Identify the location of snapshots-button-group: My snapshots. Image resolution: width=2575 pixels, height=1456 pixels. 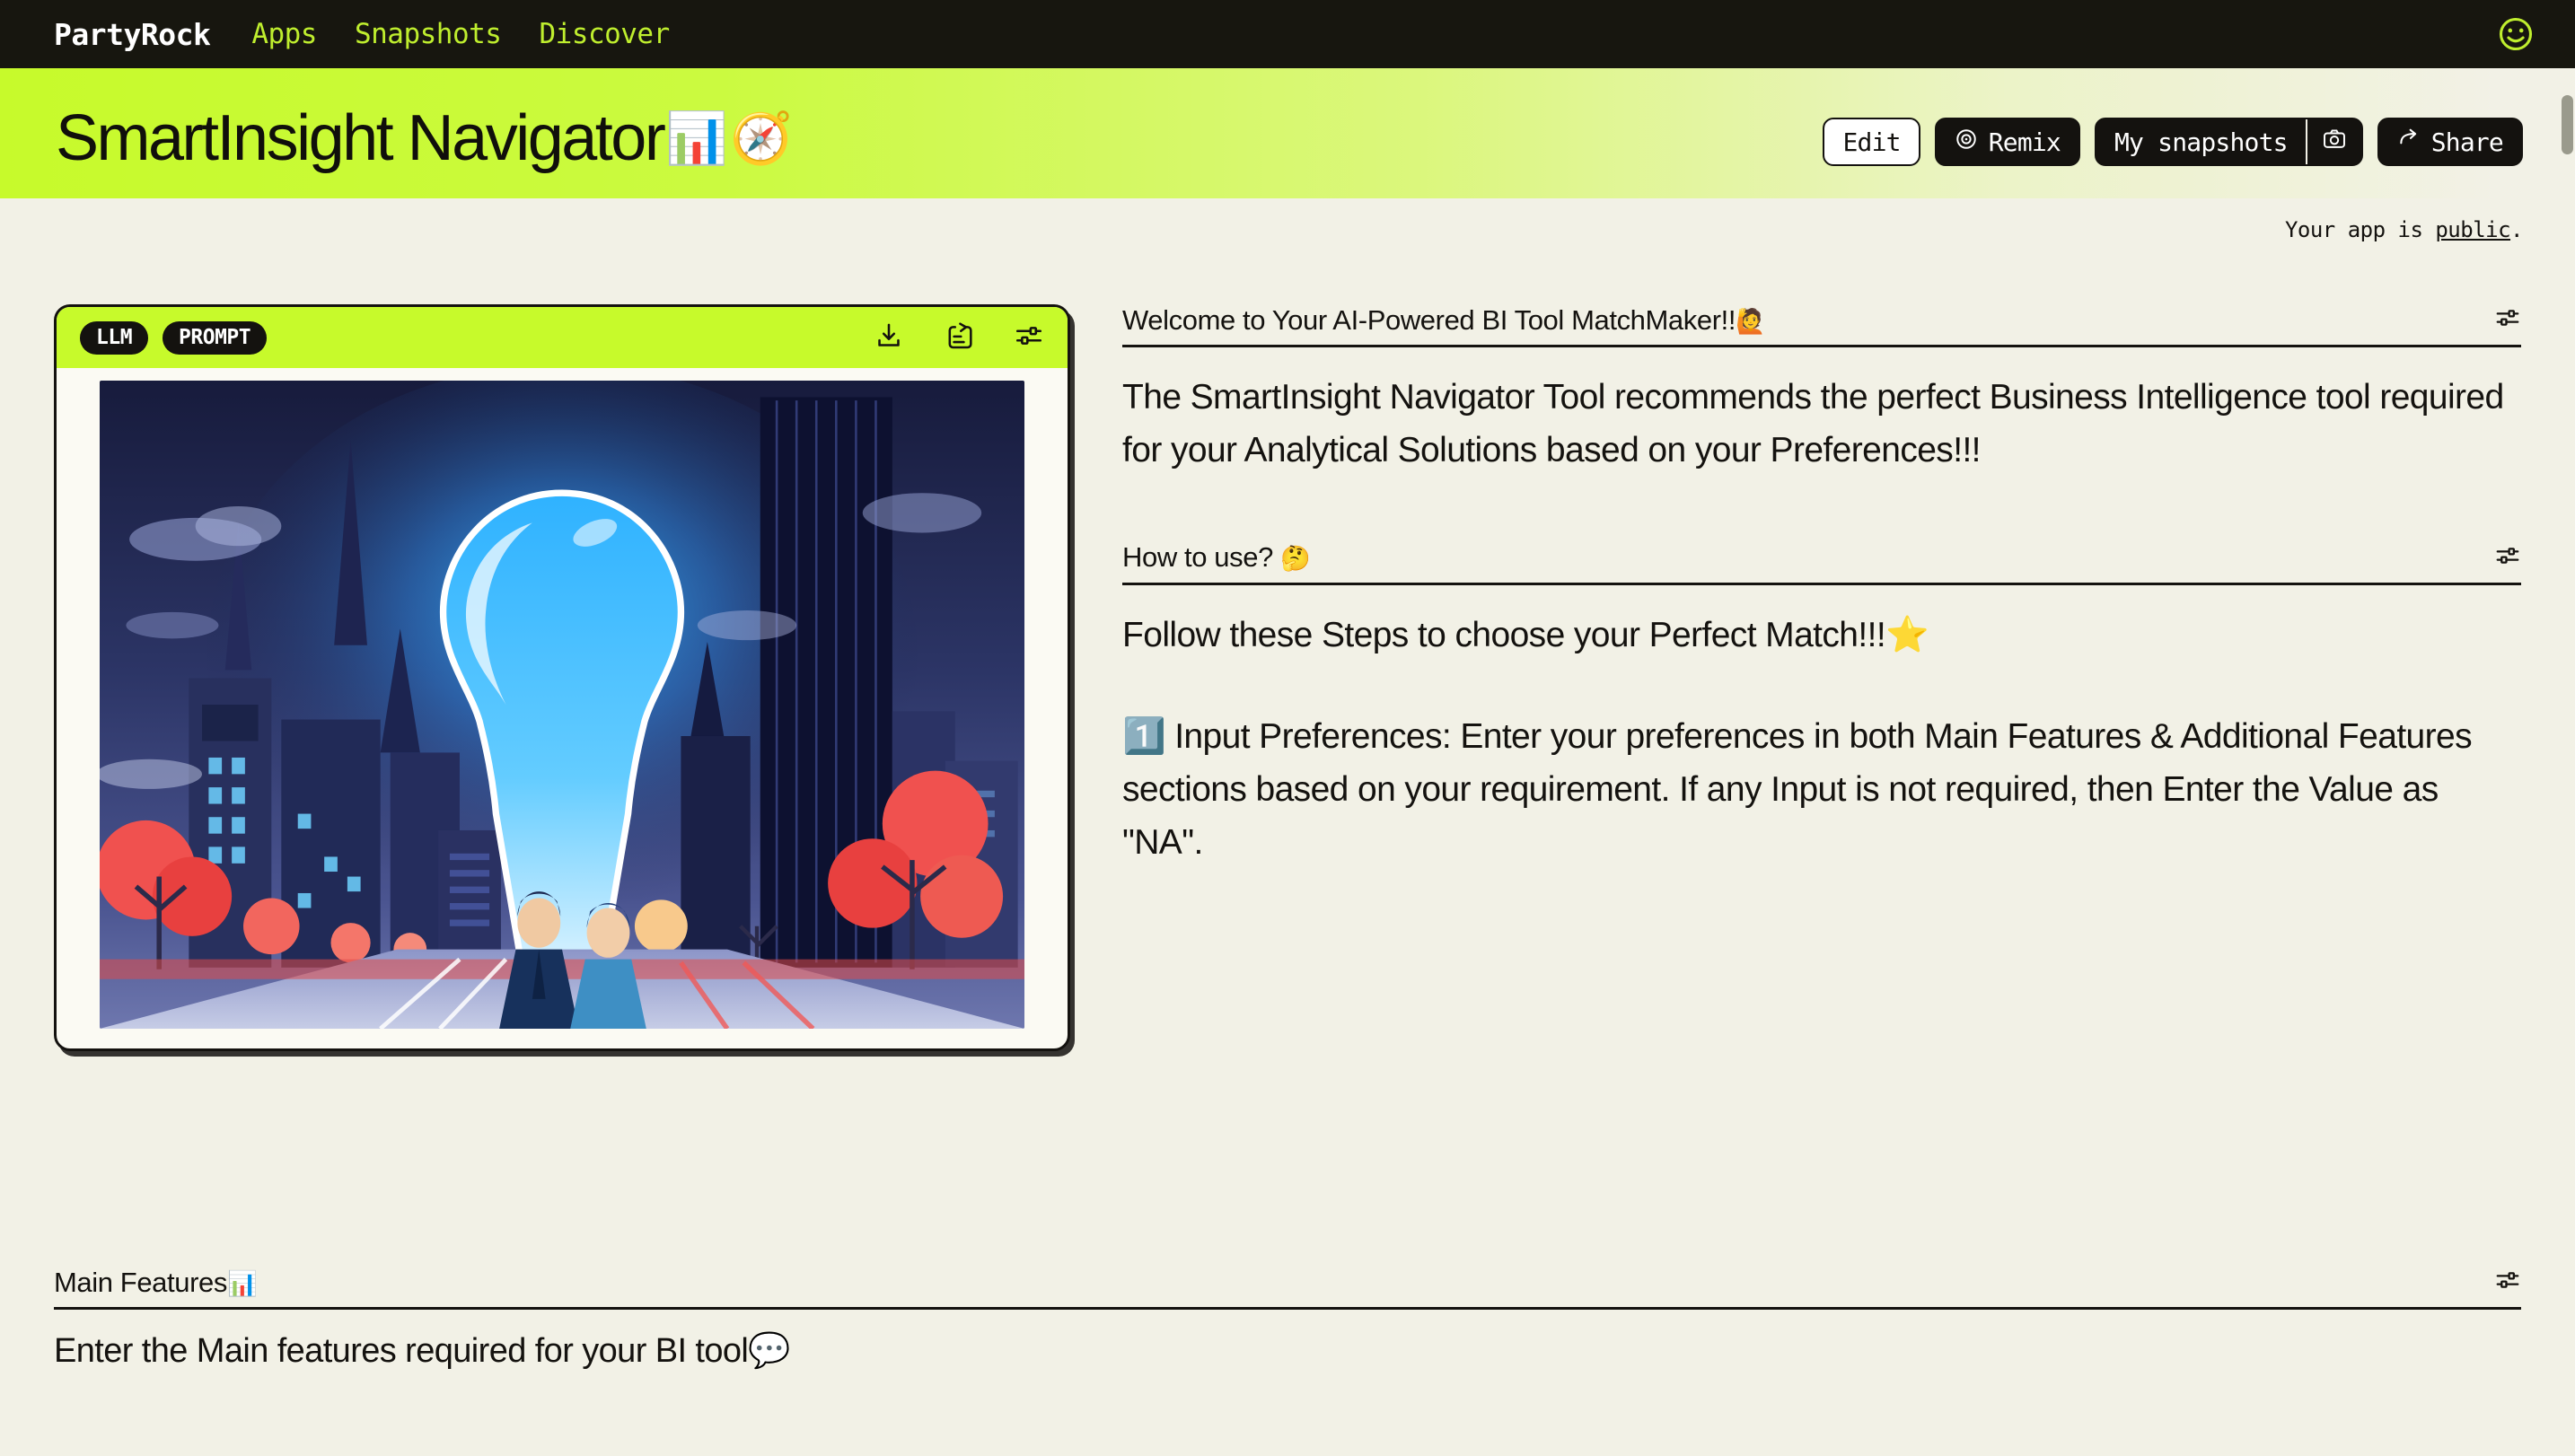
(2229, 142).